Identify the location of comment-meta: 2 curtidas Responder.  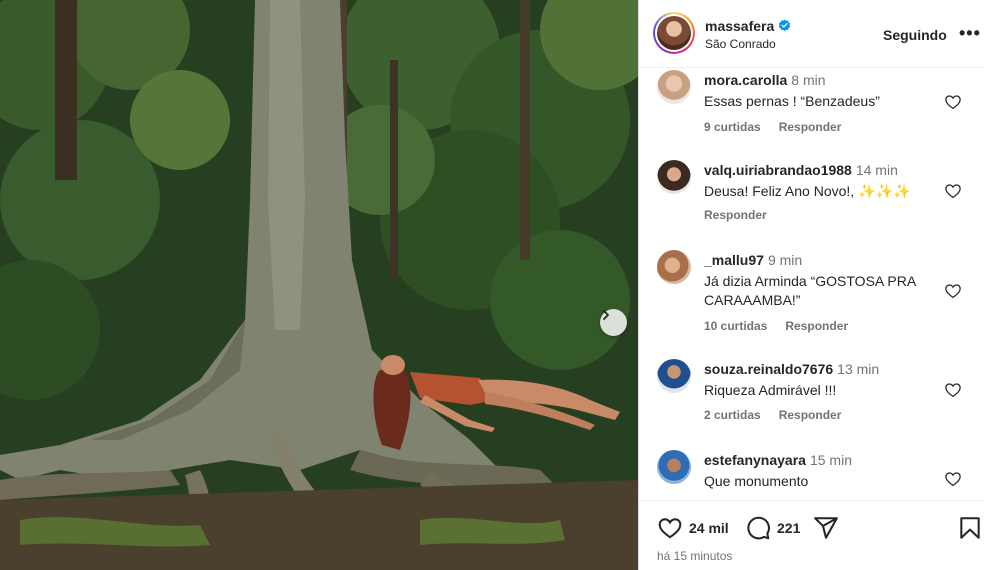
(781, 415).